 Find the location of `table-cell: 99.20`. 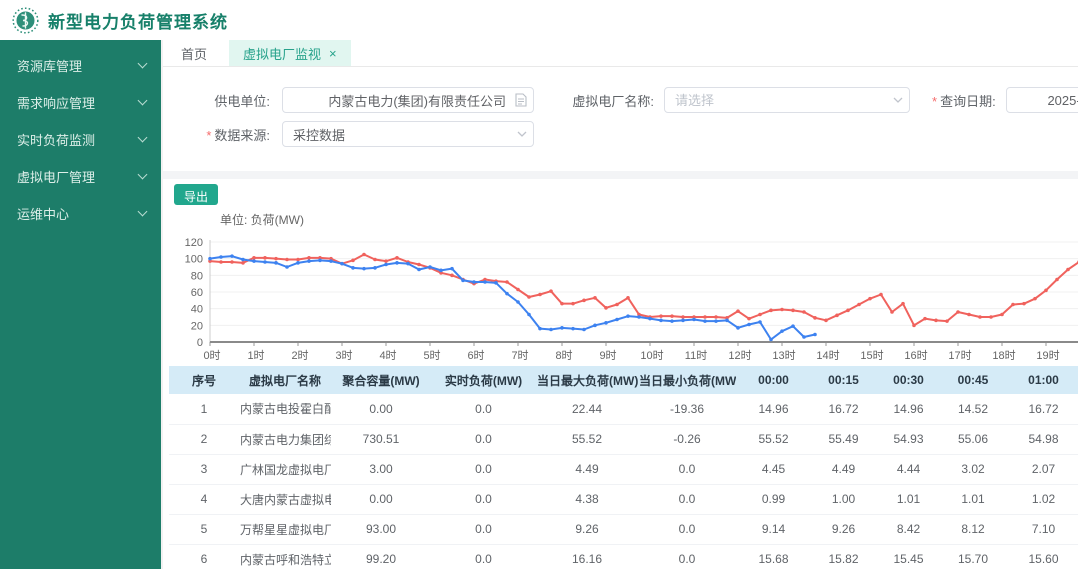

table-cell: 99.20 is located at coordinates (381, 556).